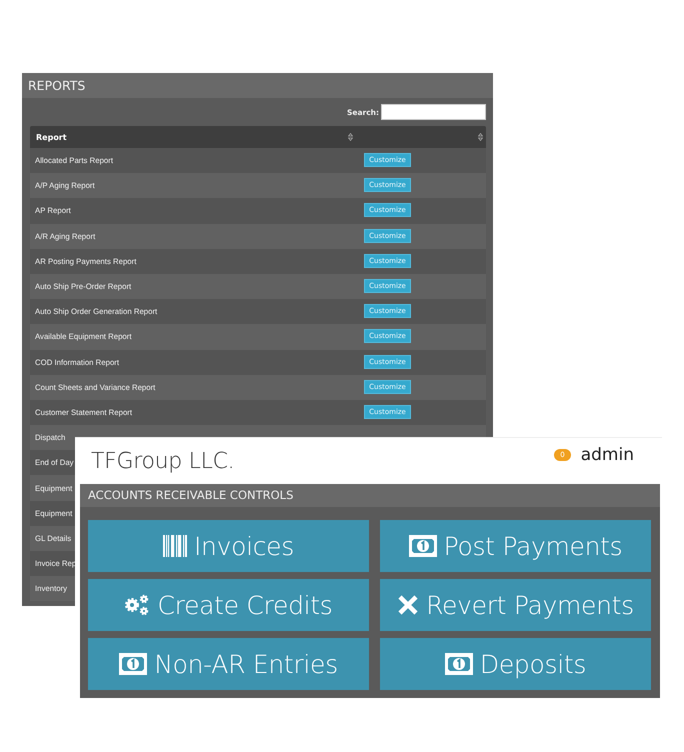 The width and height of the screenshot is (684, 752). I want to click on search-field, so click(433, 112).